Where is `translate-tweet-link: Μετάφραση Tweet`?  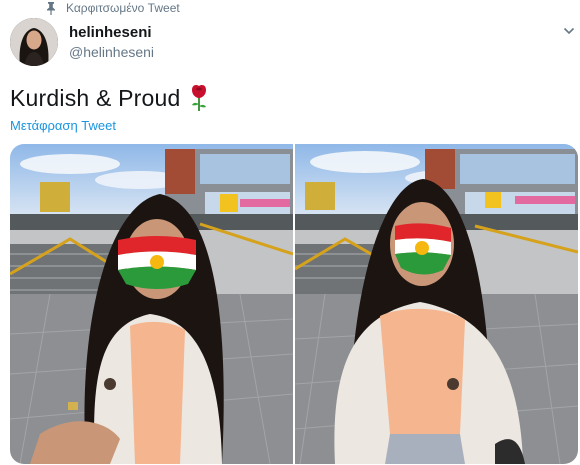 translate-tweet-link: Μετάφραση Tweet is located at coordinates (63, 125).